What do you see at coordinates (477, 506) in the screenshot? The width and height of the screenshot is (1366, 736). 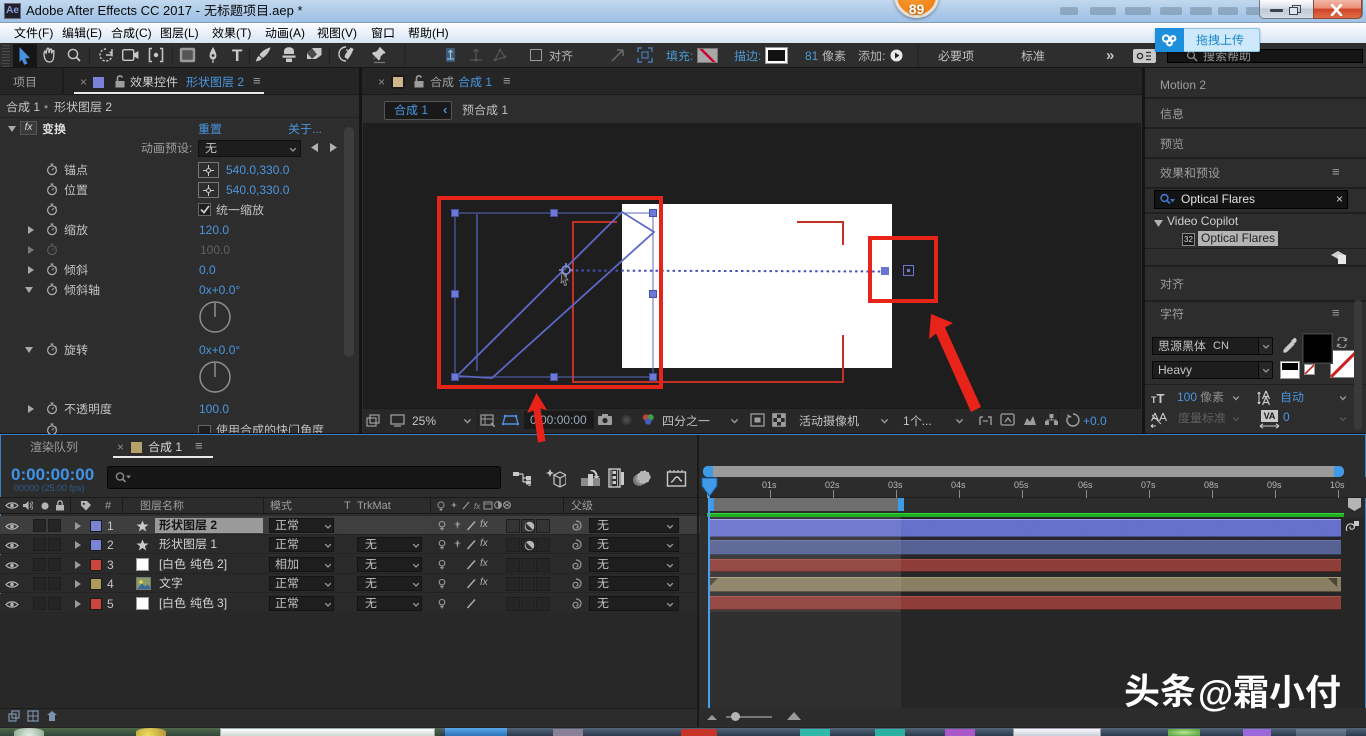 I see `svg-text: fx` at bounding box center [477, 506].